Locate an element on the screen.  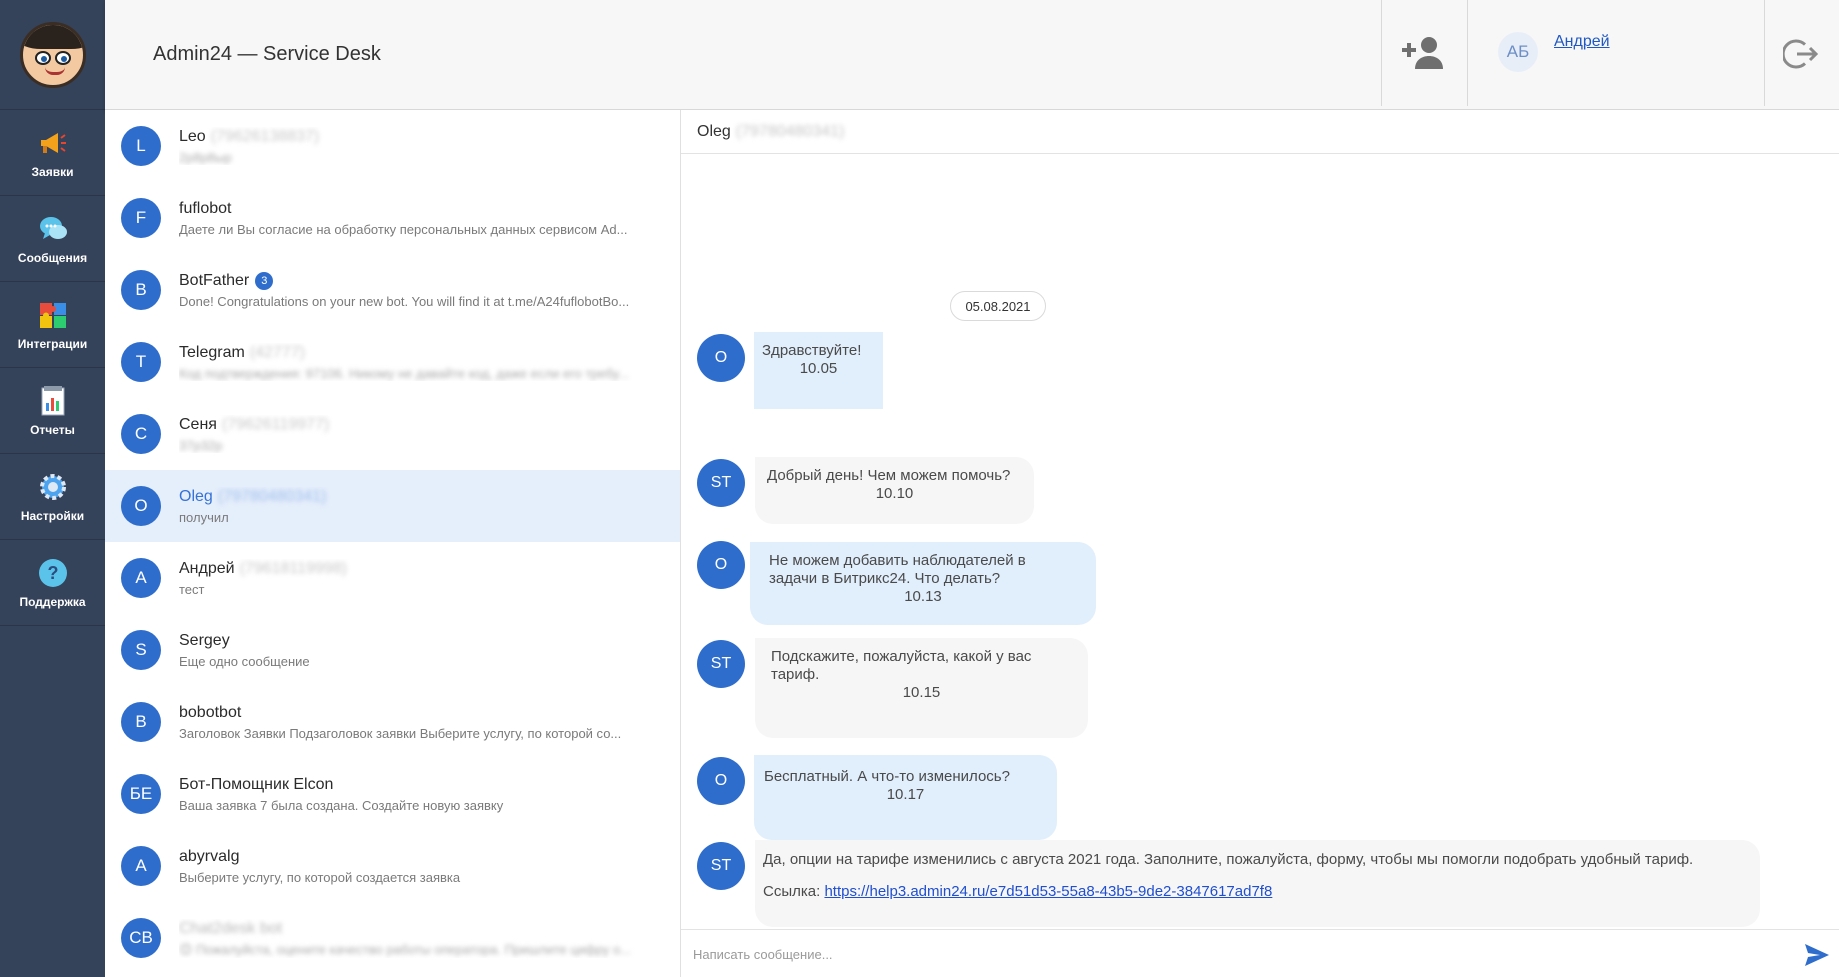
sidebar-item-label: Интеграции is located at coordinates (52, 343).